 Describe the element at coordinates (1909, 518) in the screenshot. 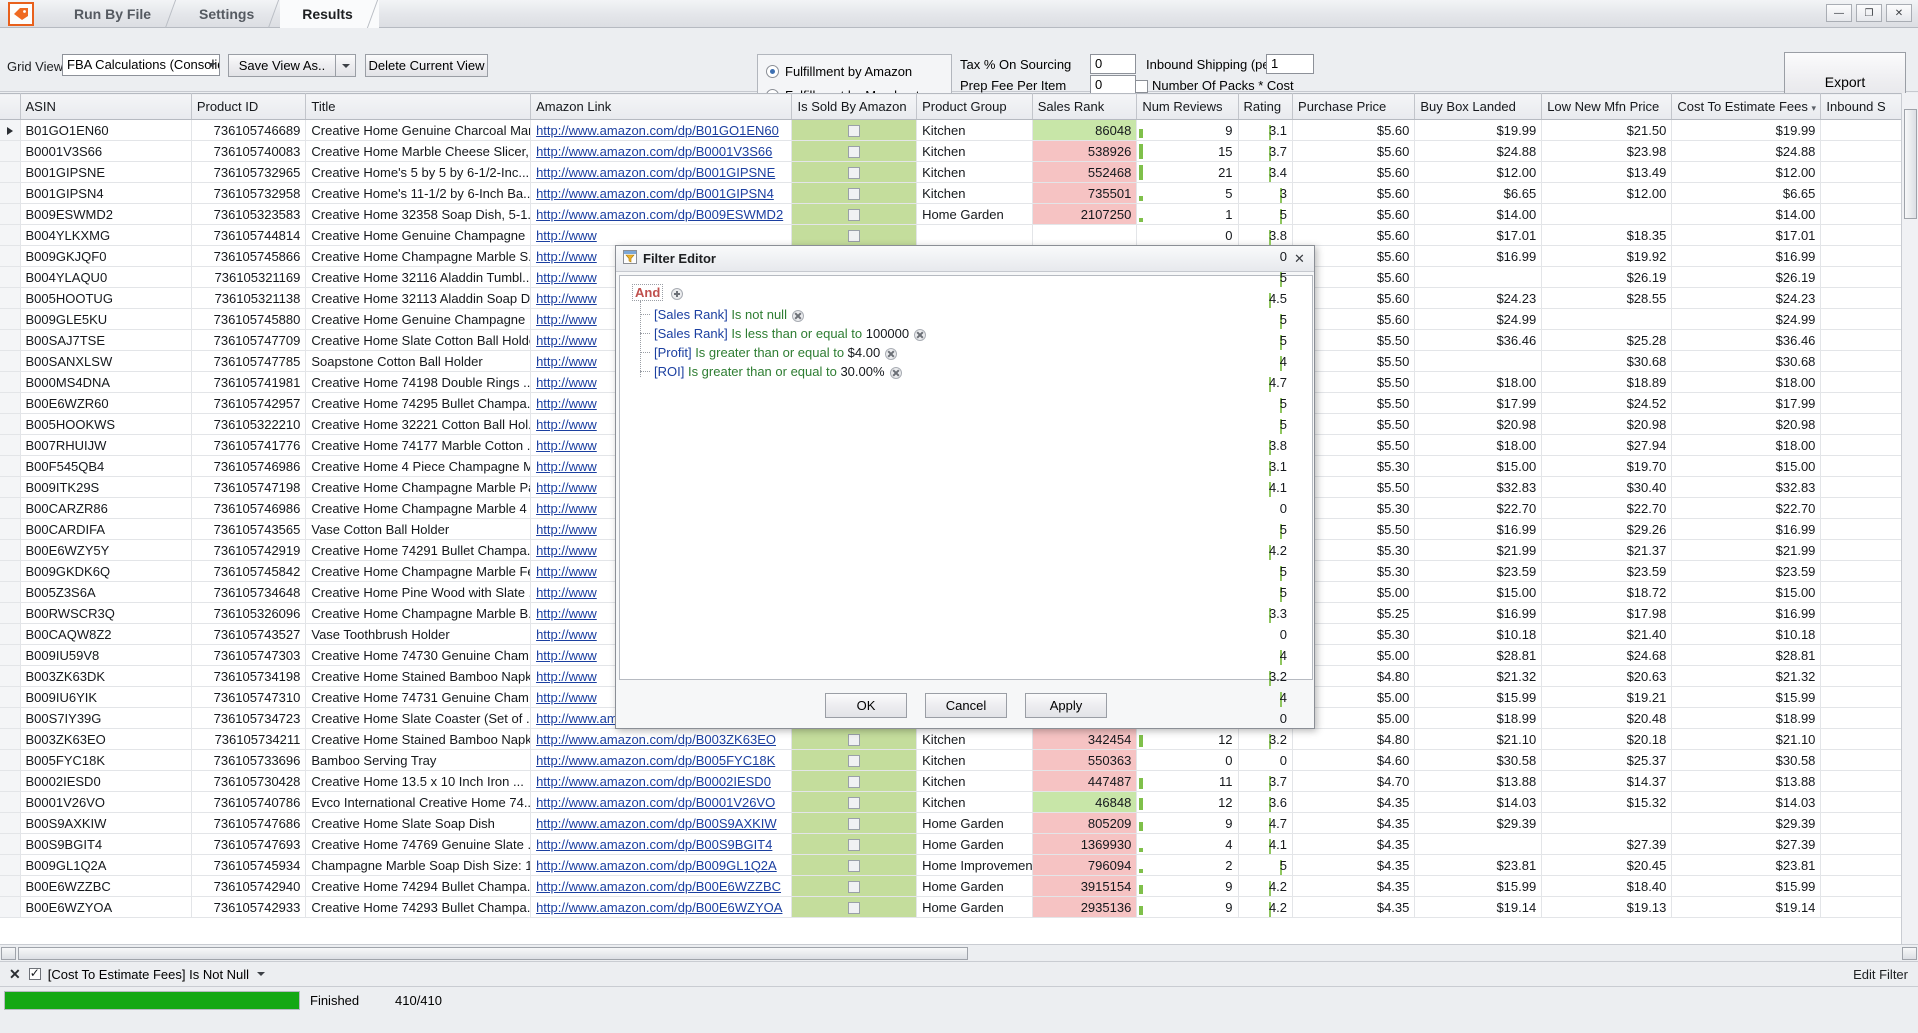

I see `vertical-scrollbar` at that location.